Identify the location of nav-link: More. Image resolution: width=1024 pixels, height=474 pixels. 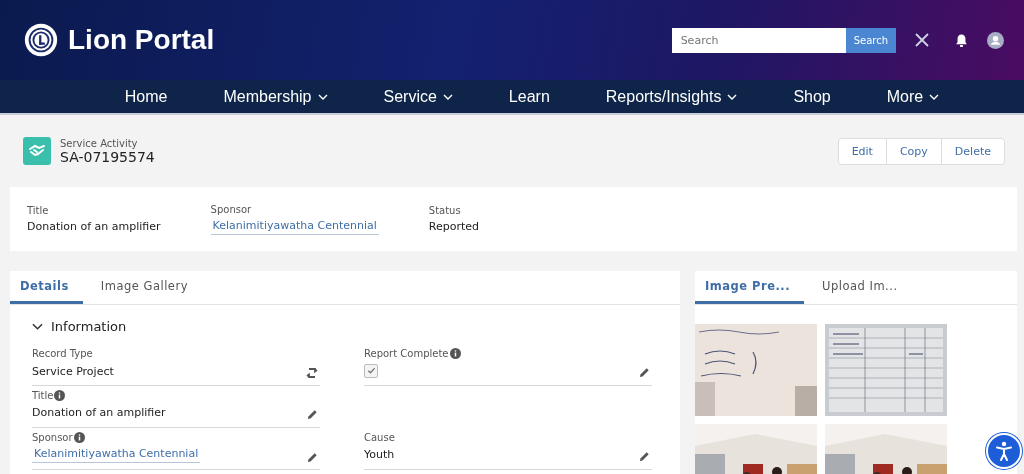
(913, 96).